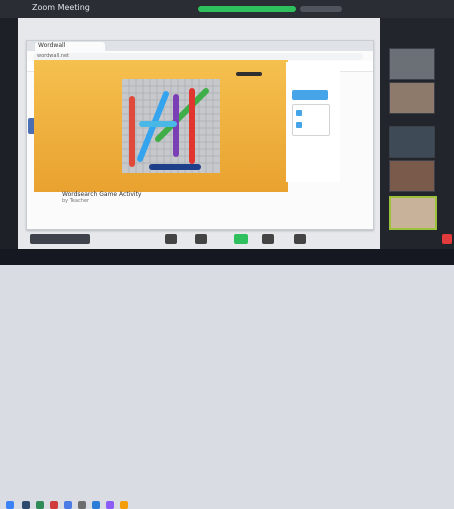  Describe the element at coordinates (247, 9) in the screenshot. I see `screen-share-indicator` at that location.